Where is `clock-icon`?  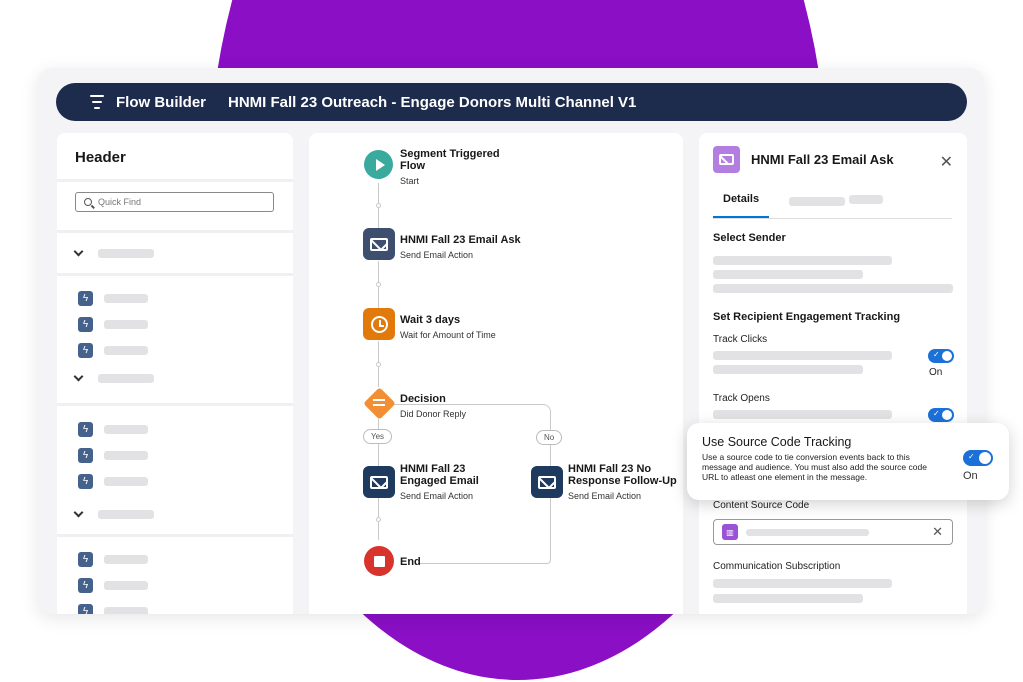
clock-icon is located at coordinates (379, 324).